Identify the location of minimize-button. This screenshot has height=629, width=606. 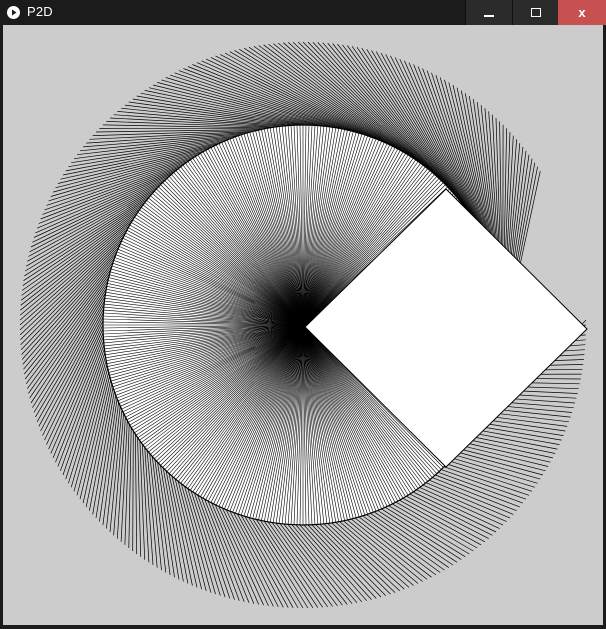
(488, 12).